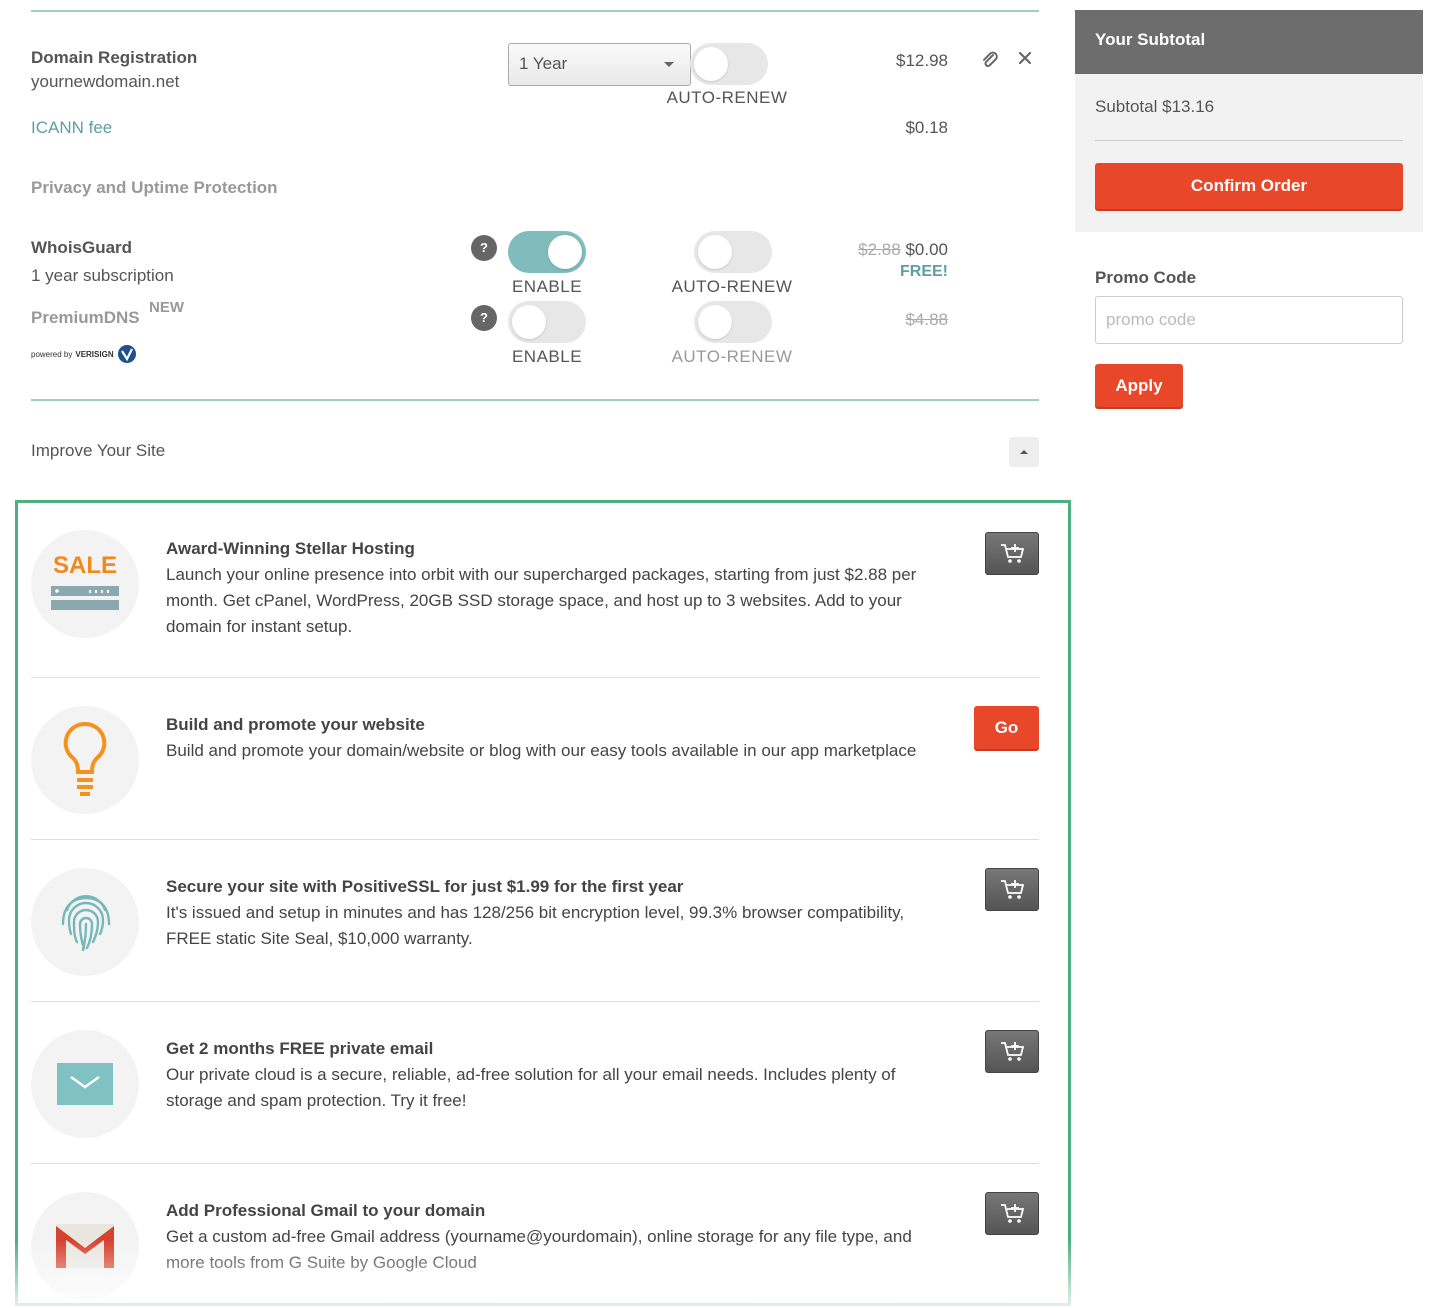 Image resolution: width=1434 pixels, height=1308 pixels. What do you see at coordinates (547, 286) in the screenshot?
I see `whoisguard-enable-label: ENABLE` at bounding box center [547, 286].